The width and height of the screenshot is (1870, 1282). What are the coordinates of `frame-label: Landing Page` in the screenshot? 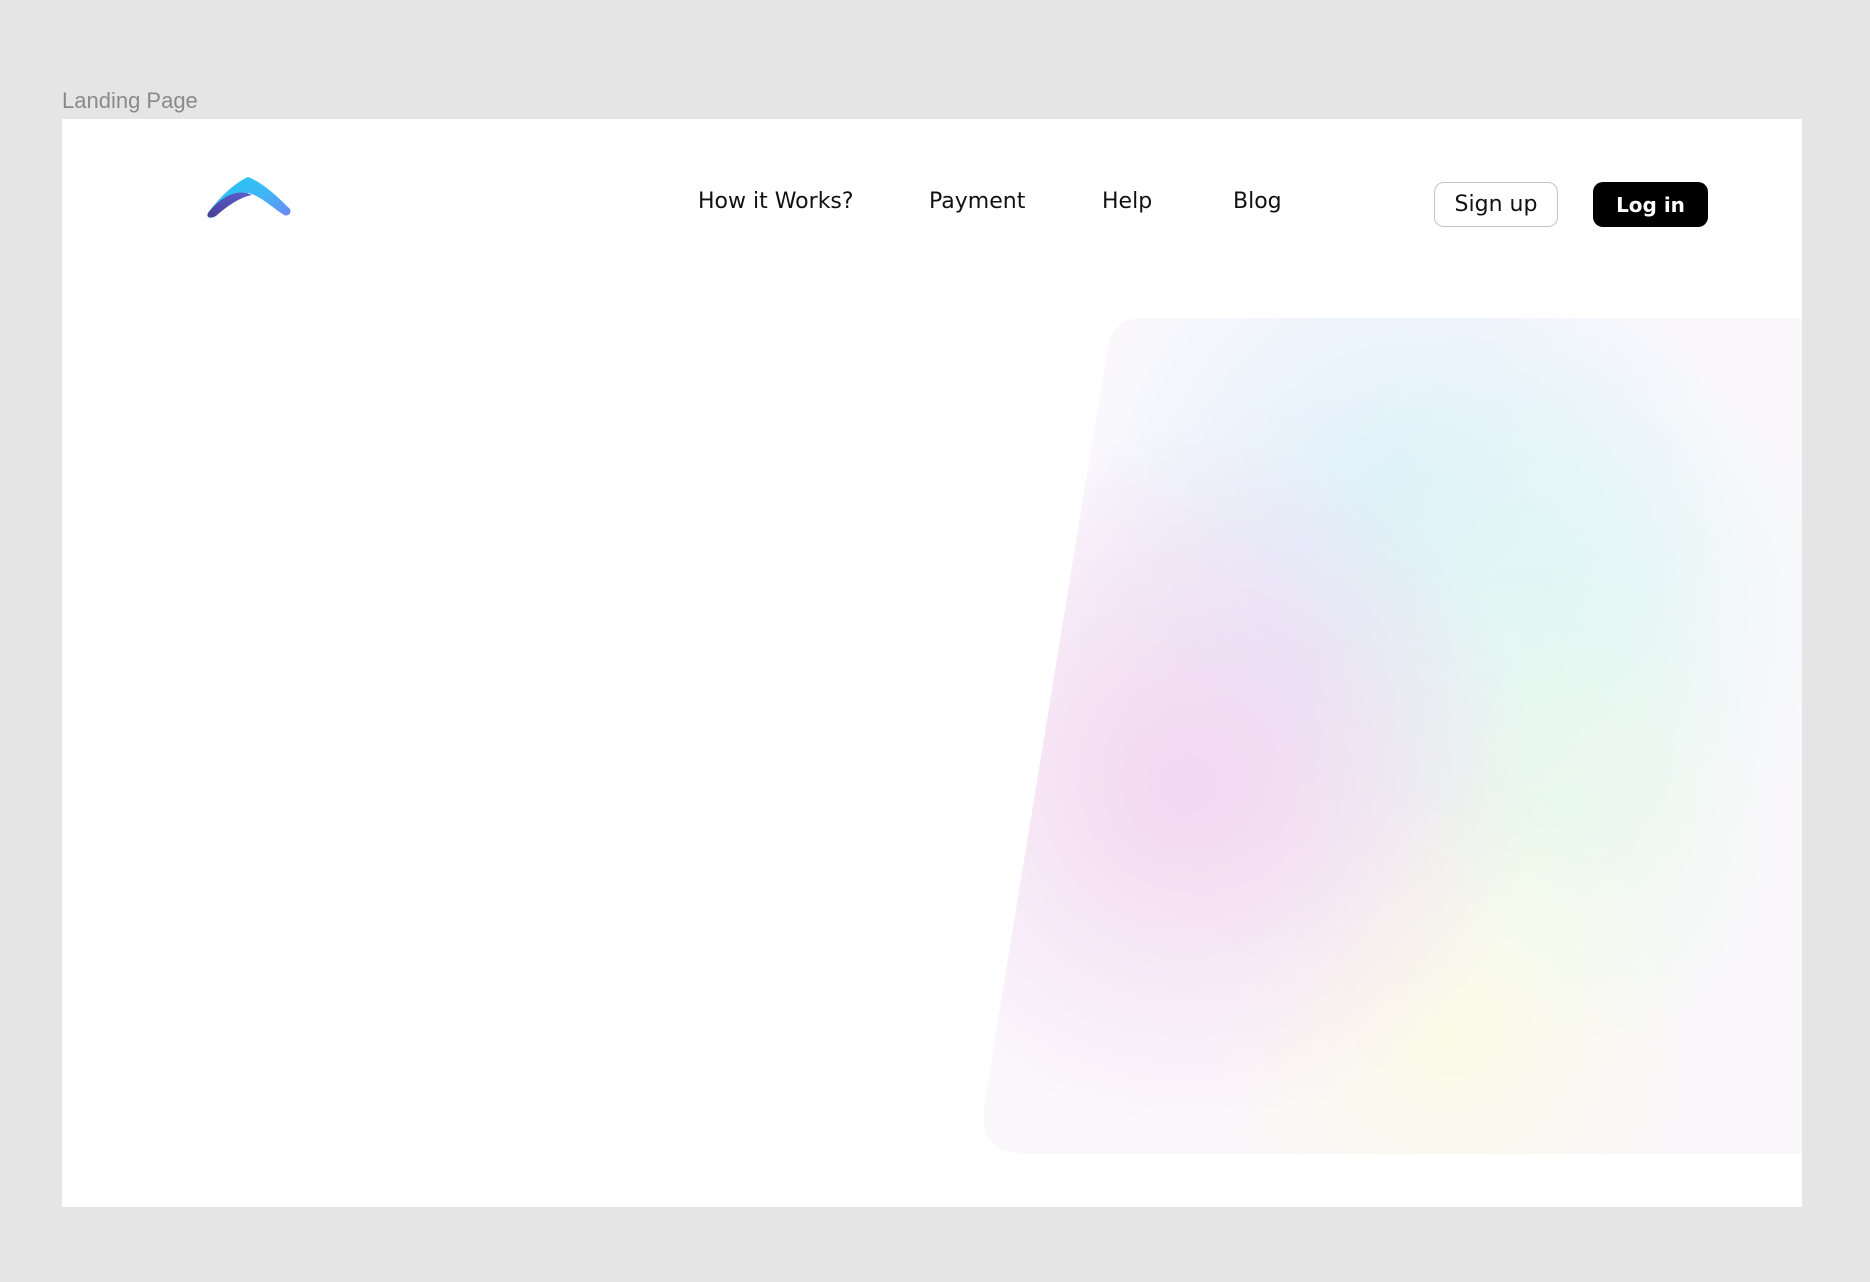 It's located at (130, 100).